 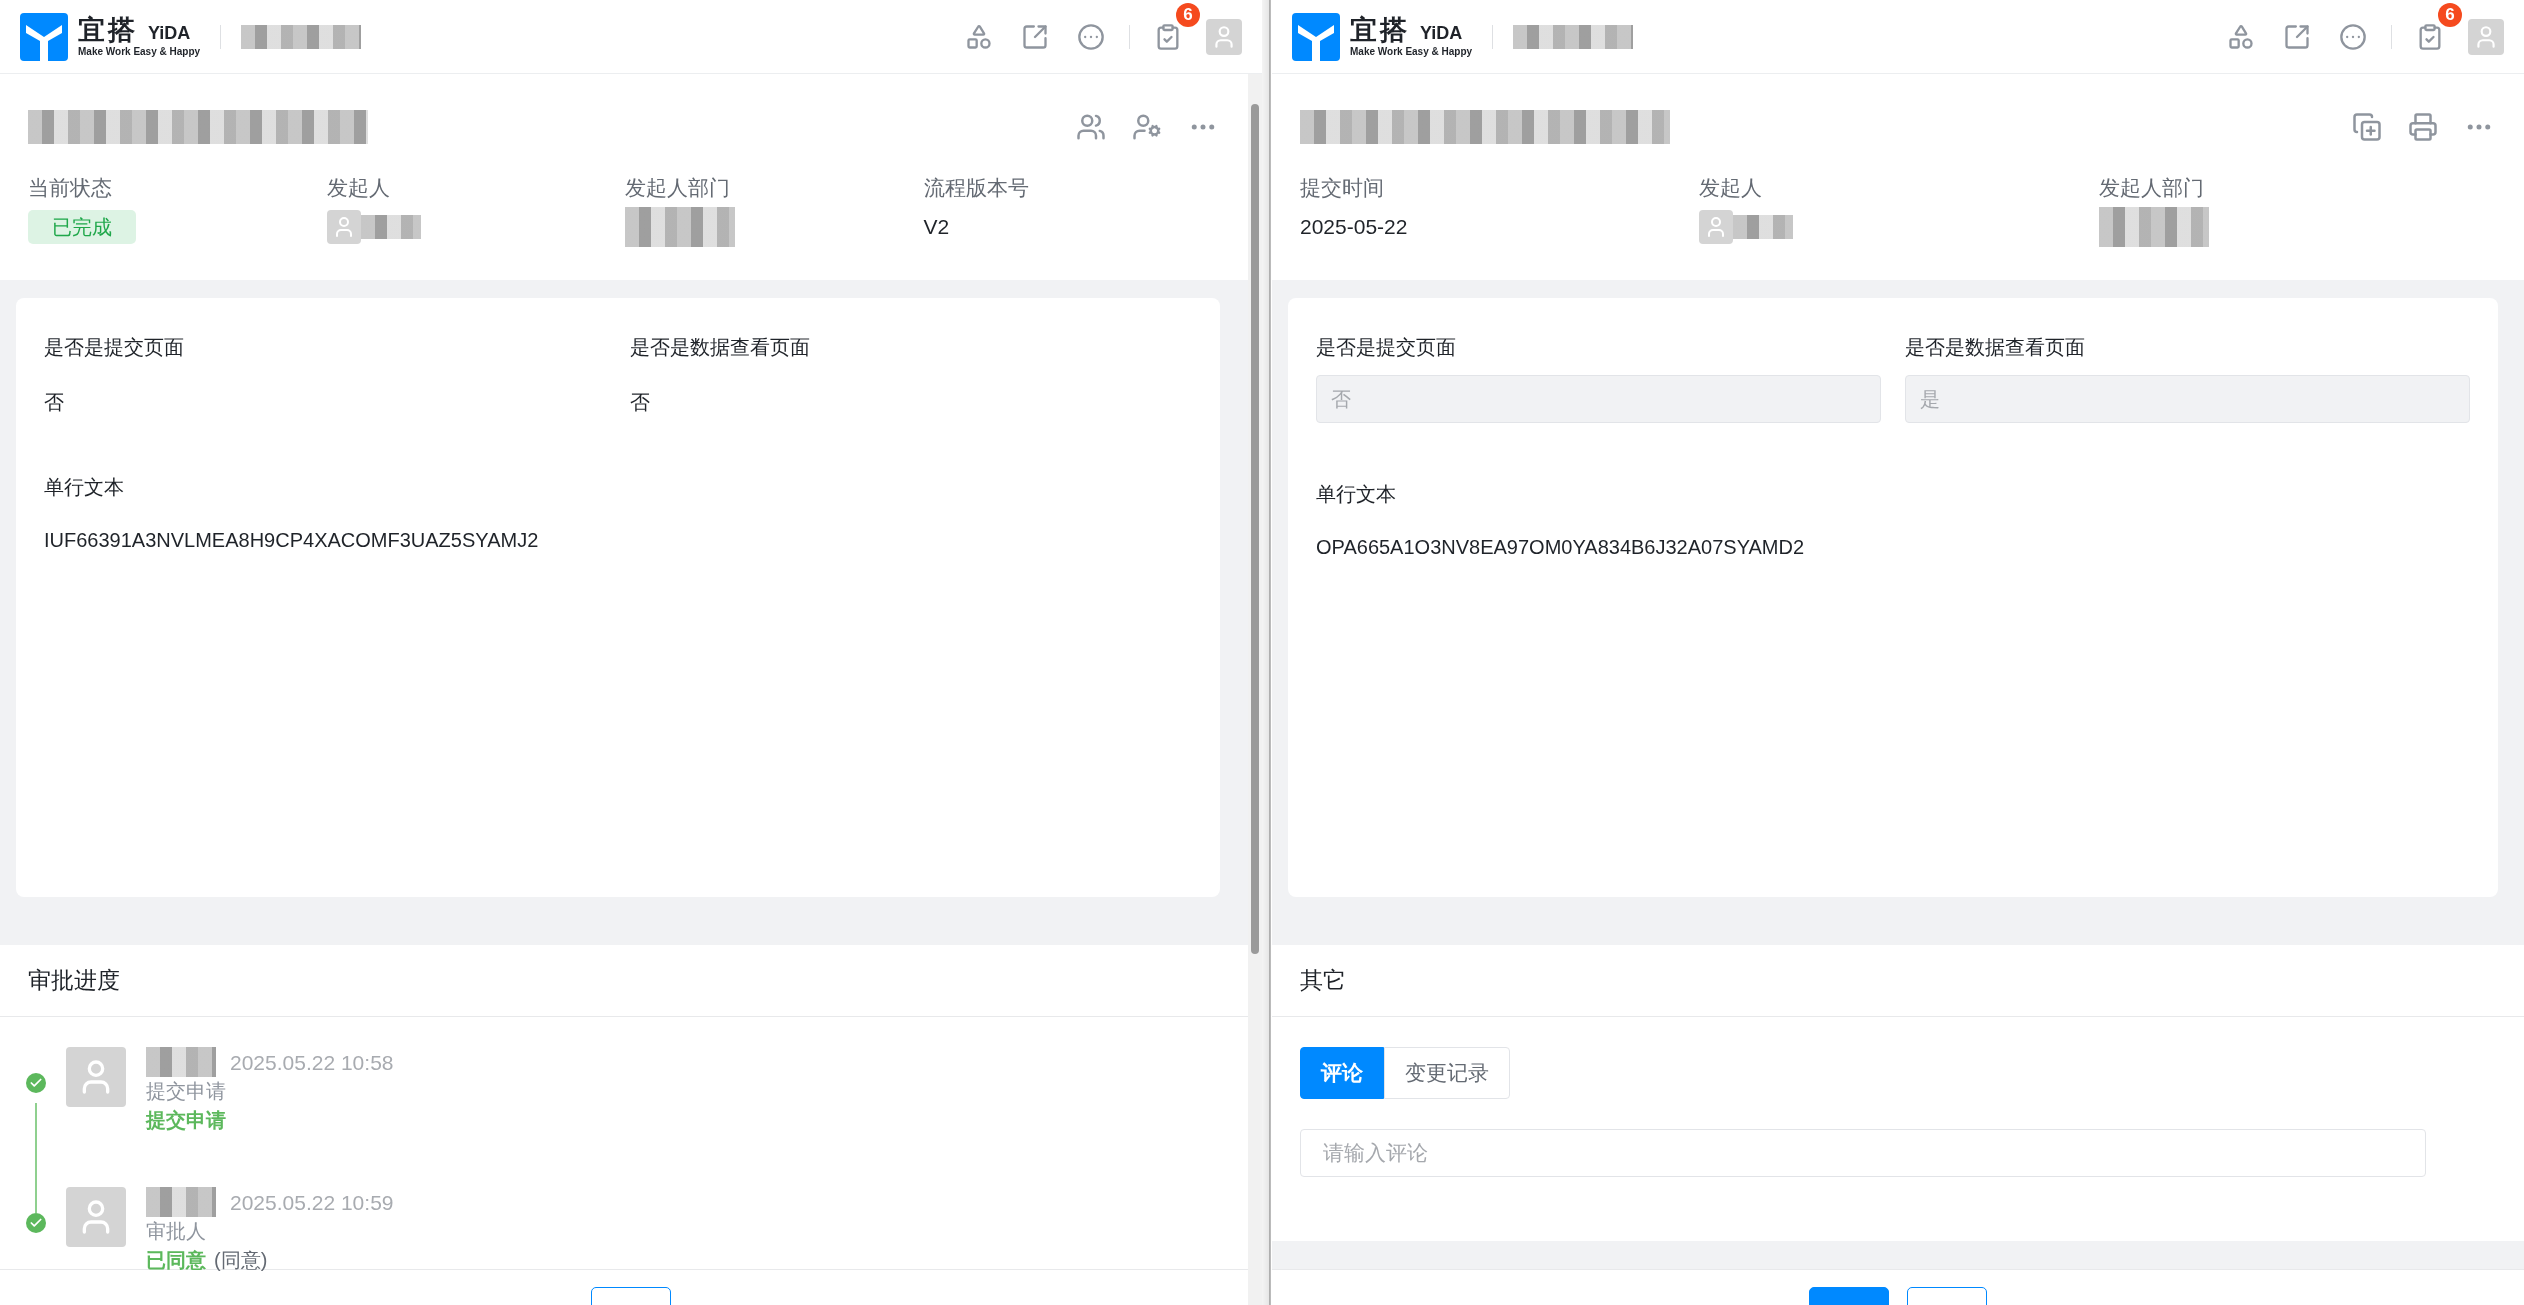 I want to click on timestamp: 2025.05.22 10:59, so click(x=312, y=1202).